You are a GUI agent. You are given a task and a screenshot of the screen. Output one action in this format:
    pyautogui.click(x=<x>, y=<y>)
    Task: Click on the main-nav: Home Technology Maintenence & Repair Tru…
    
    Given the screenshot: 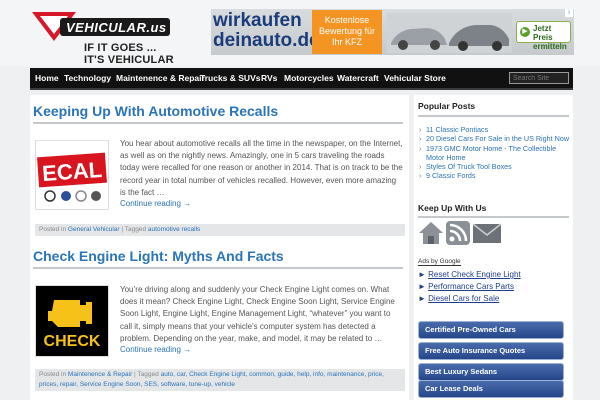 What is the action you would take?
    pyautogui.click(x=301, y=79)
    